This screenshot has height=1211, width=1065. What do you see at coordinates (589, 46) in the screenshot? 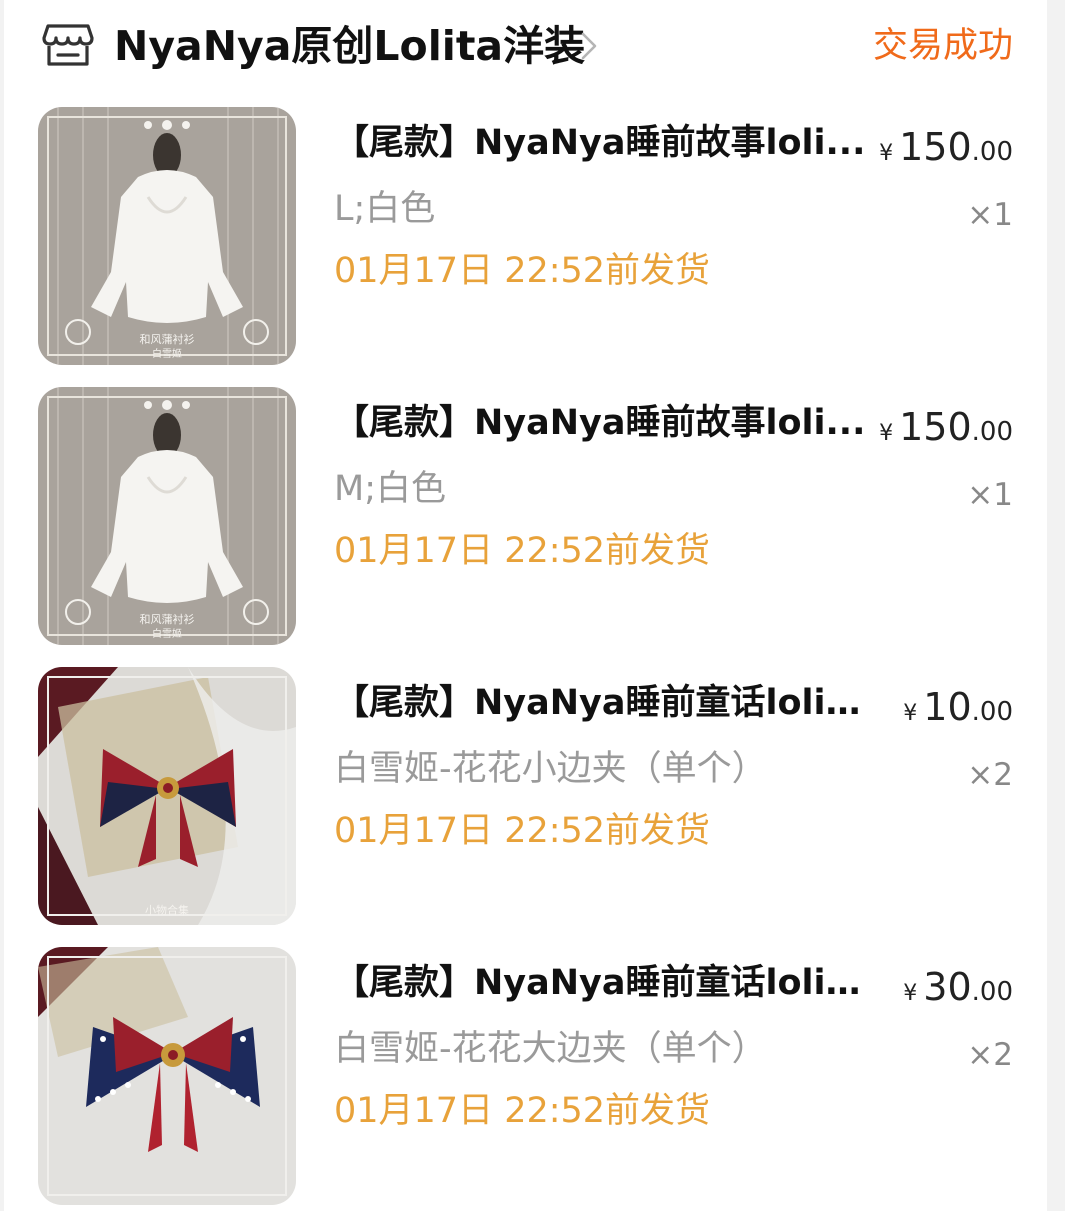
I see `chevron-right-icon` at bounding box center [589, 46].